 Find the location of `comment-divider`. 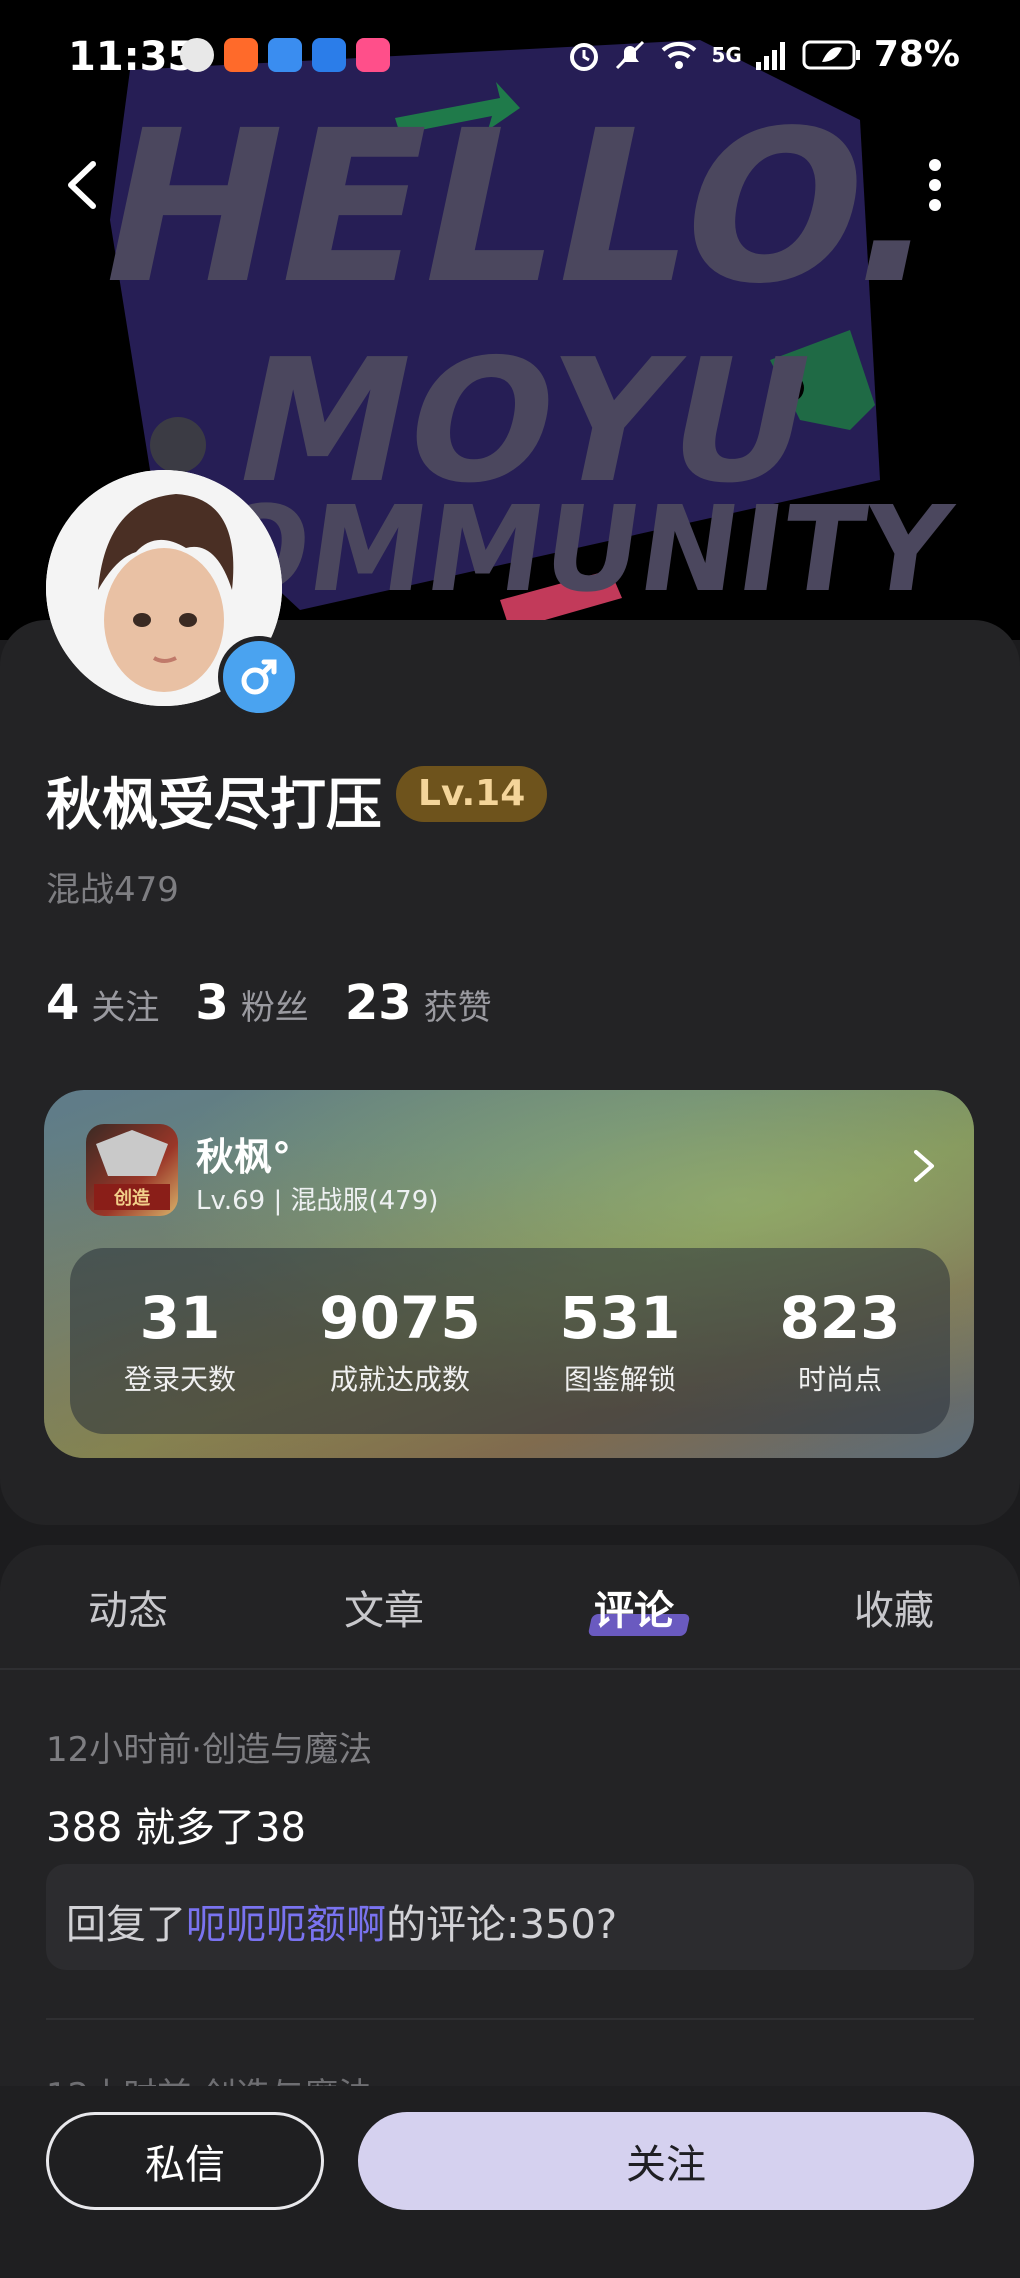

comment-divider is located at coordinates (510, 2019).